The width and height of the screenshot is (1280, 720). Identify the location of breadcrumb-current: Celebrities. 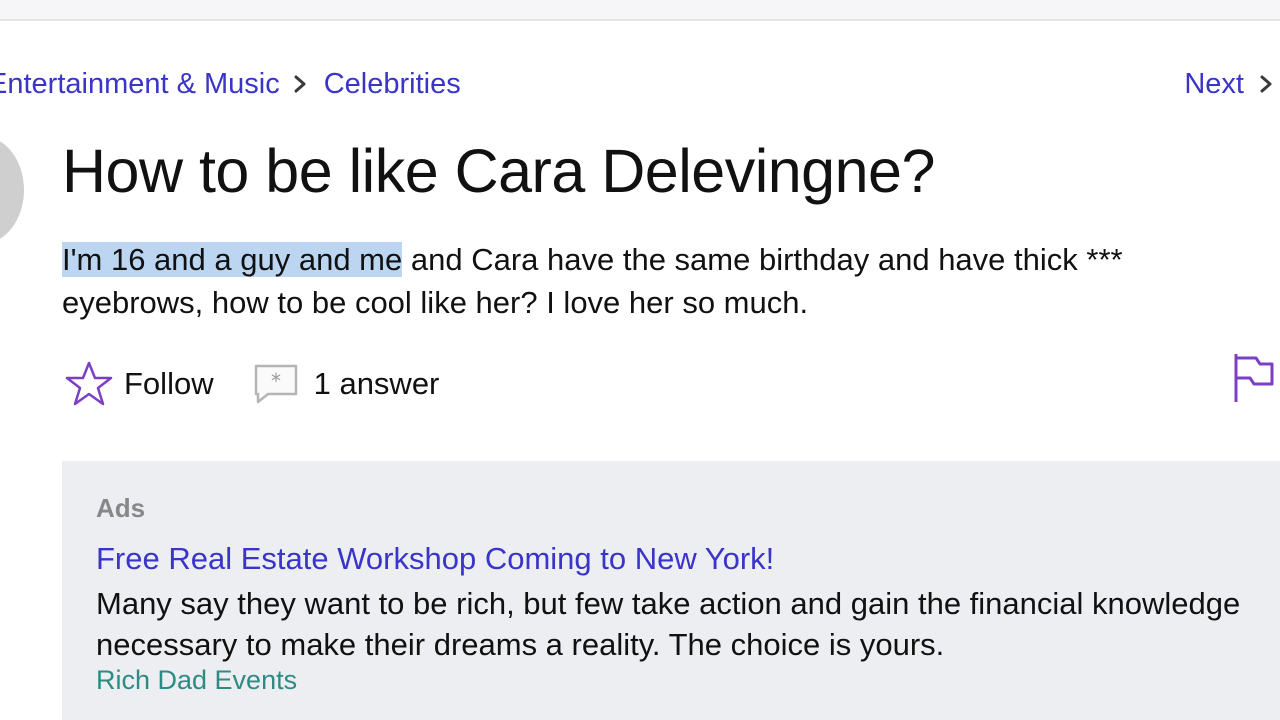
(392, 84).